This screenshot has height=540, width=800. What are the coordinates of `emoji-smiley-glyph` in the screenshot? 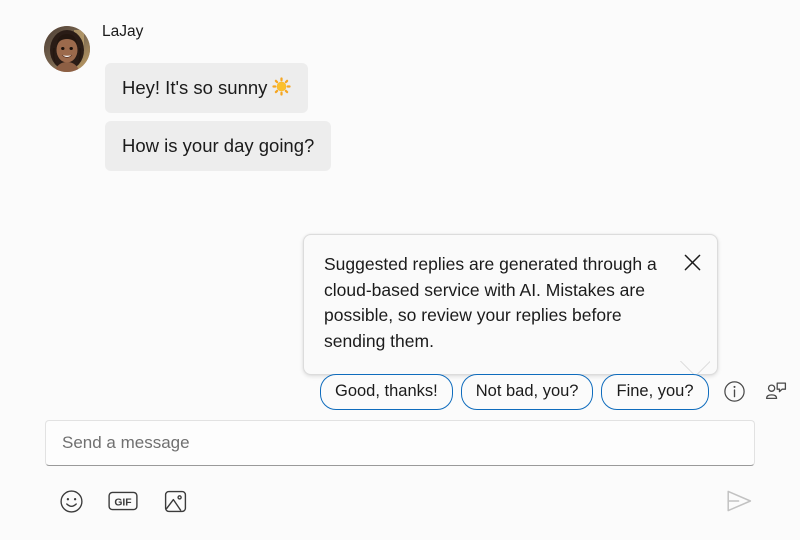 It's located at (71, 501).